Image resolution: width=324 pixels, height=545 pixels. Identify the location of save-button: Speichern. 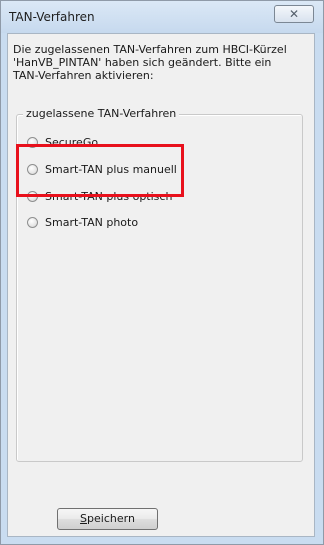
(107, 519).